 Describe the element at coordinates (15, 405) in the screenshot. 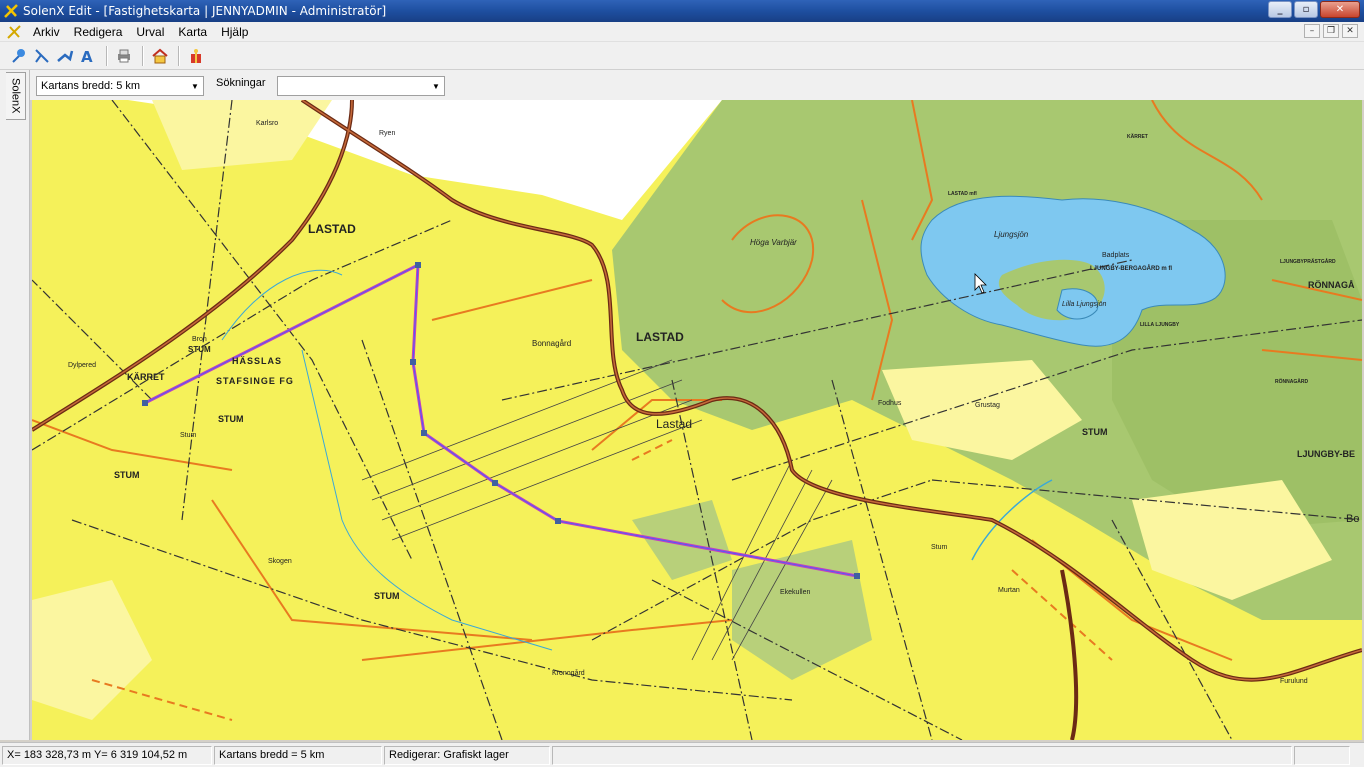

I see `side-panel` at that location.